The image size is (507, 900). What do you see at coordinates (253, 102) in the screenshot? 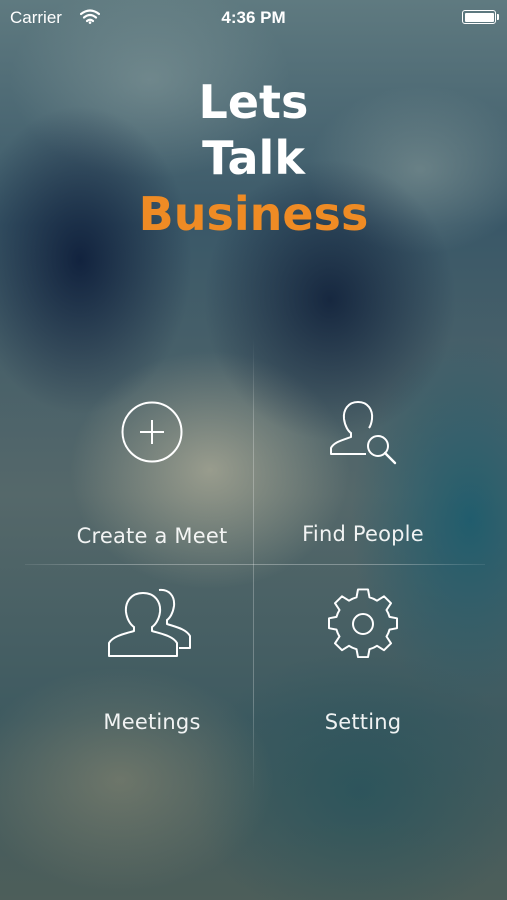
I see `logo-line-lets: Lets` at bounding box center [253, 102].